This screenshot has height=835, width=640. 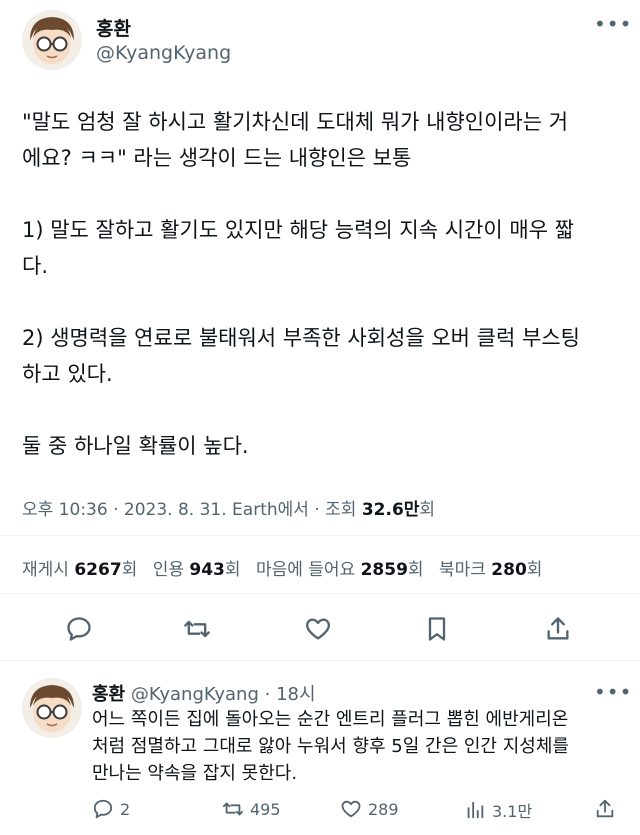 I want to click on reply-time: · 18시, so click(x=290, y=694).